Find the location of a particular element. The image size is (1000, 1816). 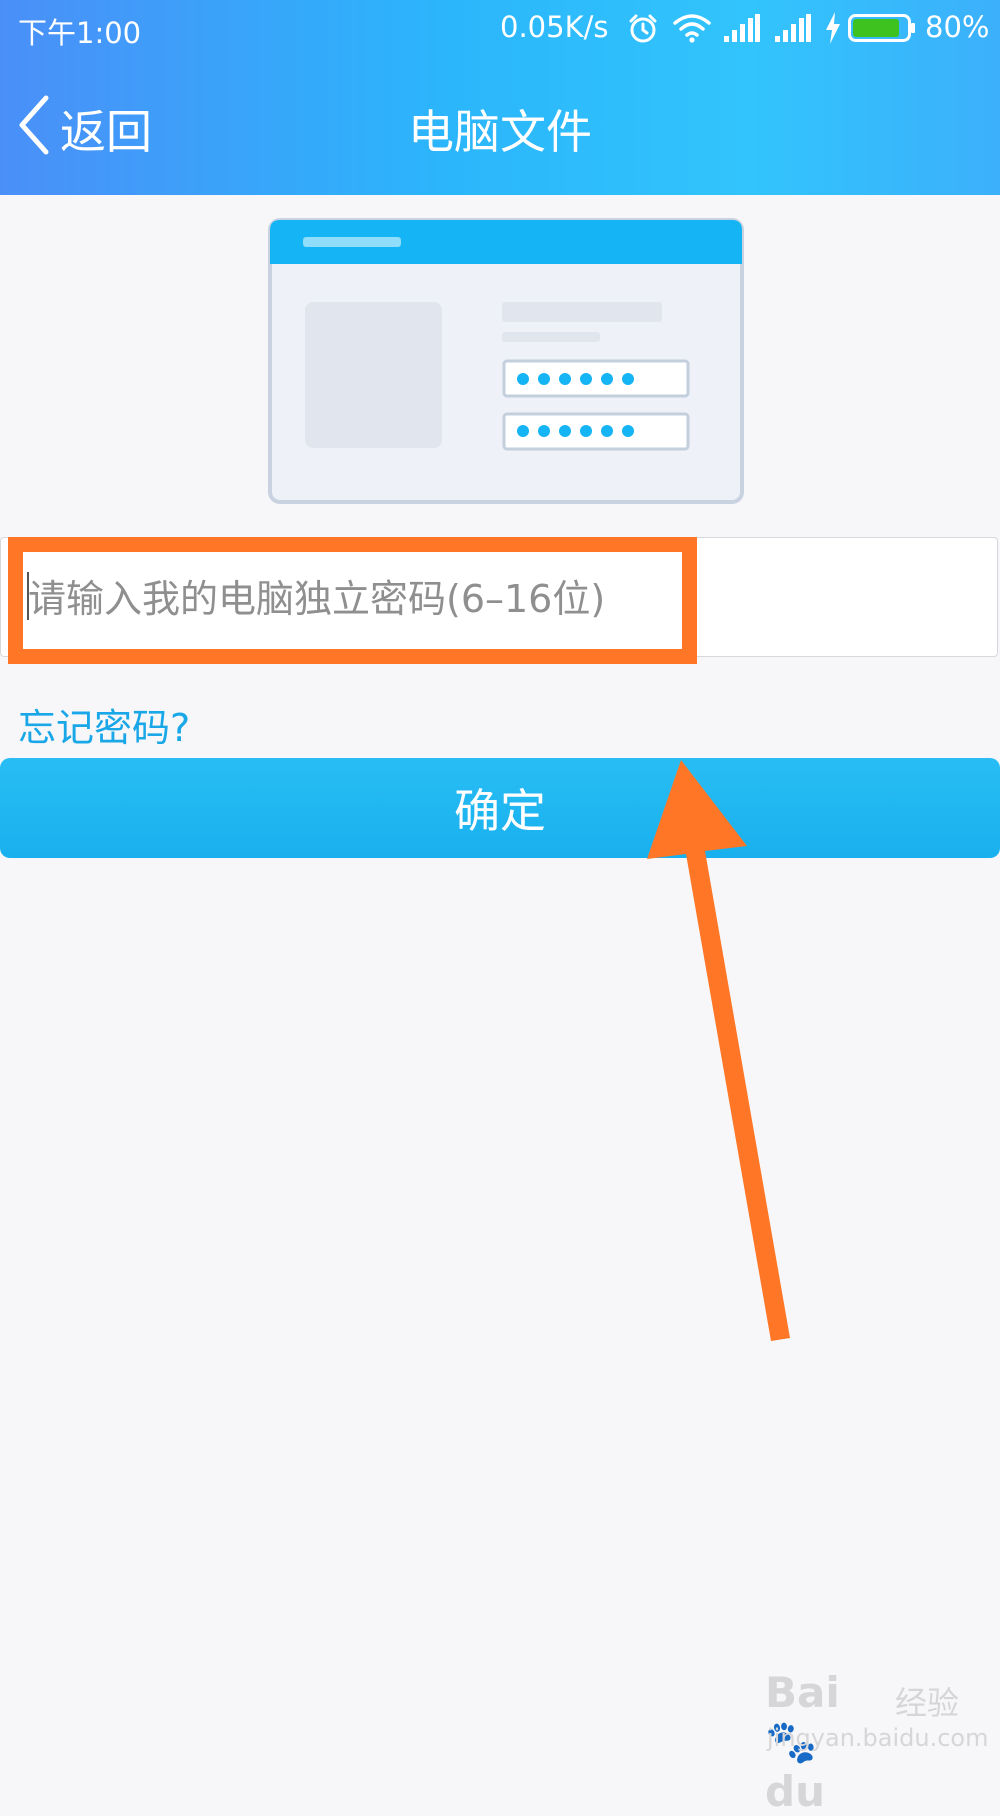

confirm-button: 确定 is located at coordinates (500, 808).